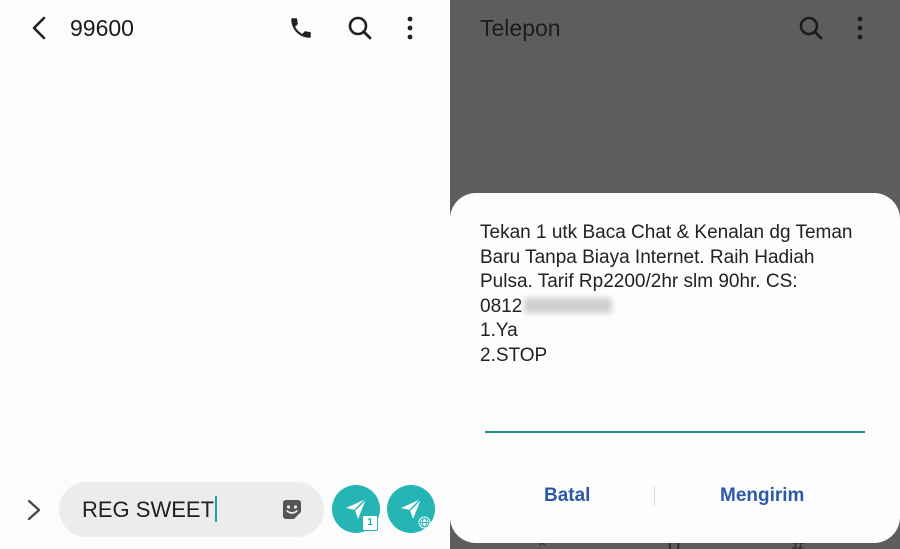  I want to click on reply-input, so click(675, 432).